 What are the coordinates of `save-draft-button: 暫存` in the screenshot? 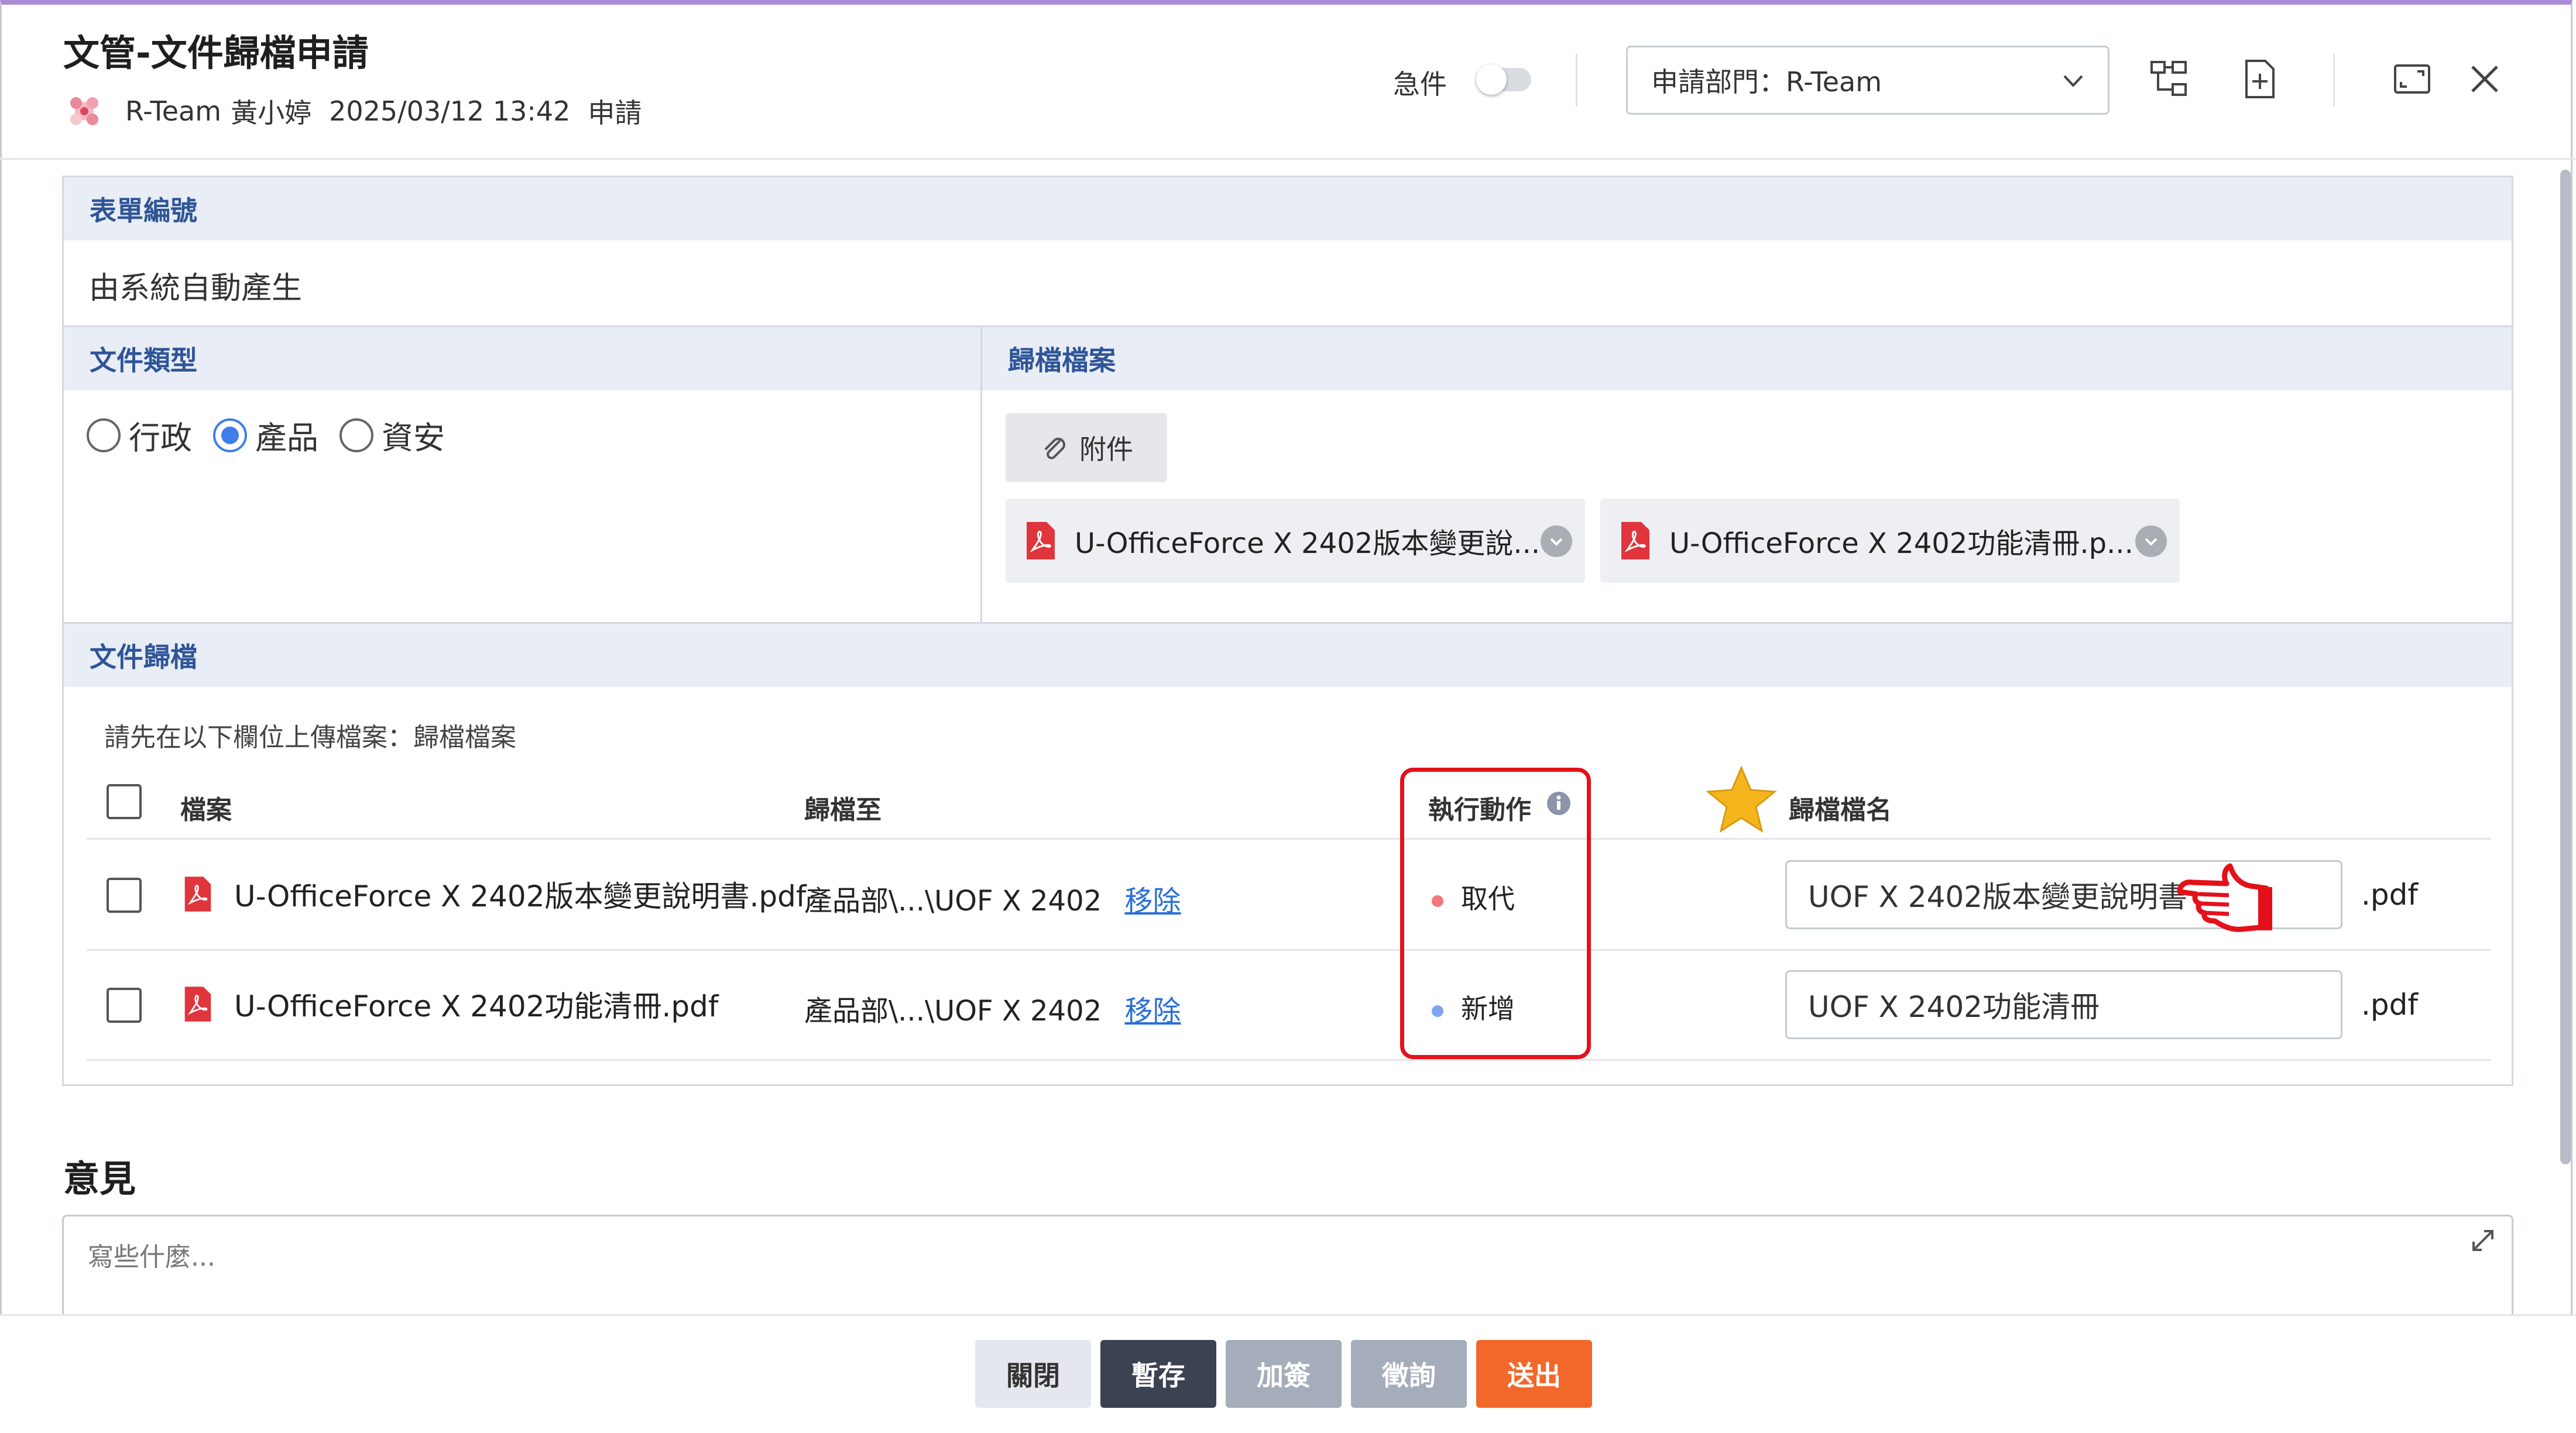 It's located at (1158, 1374).